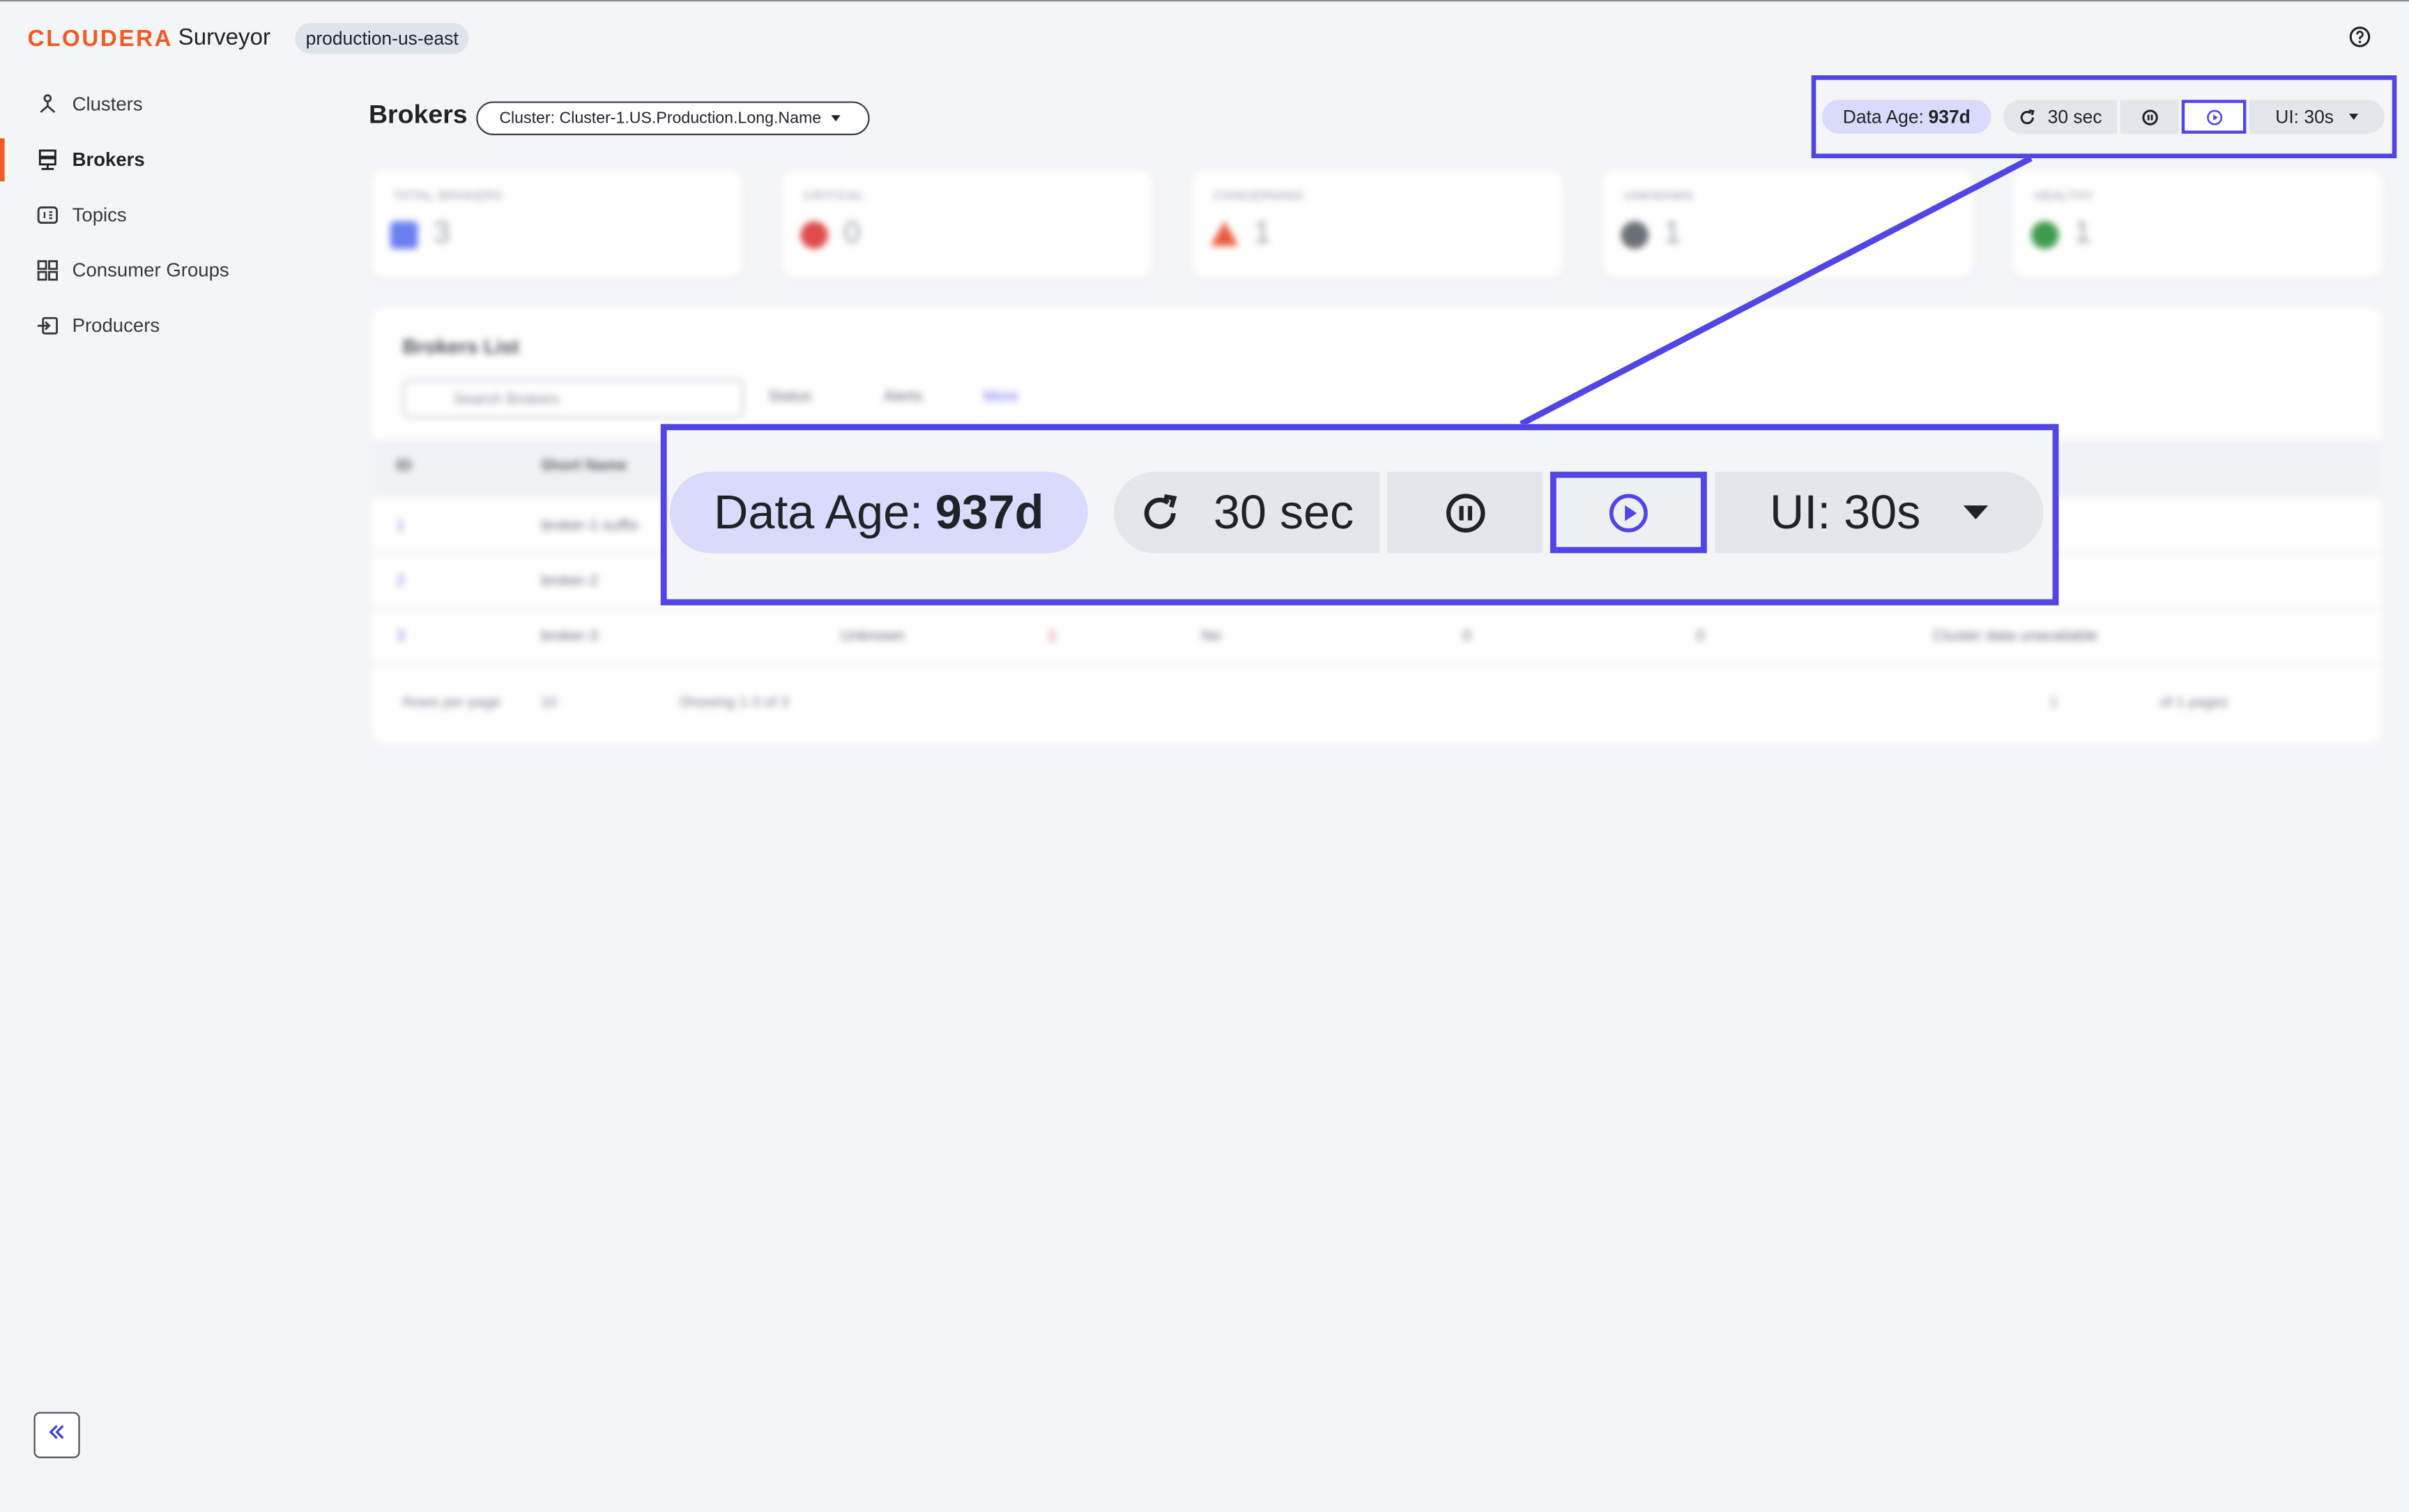 The width and height of the screenshot is (2409, 1512). What do you see at coordinates (1359, 515) in the screenshot?
I see `zoom-callout-frame` at bounding box center [1359, 515].